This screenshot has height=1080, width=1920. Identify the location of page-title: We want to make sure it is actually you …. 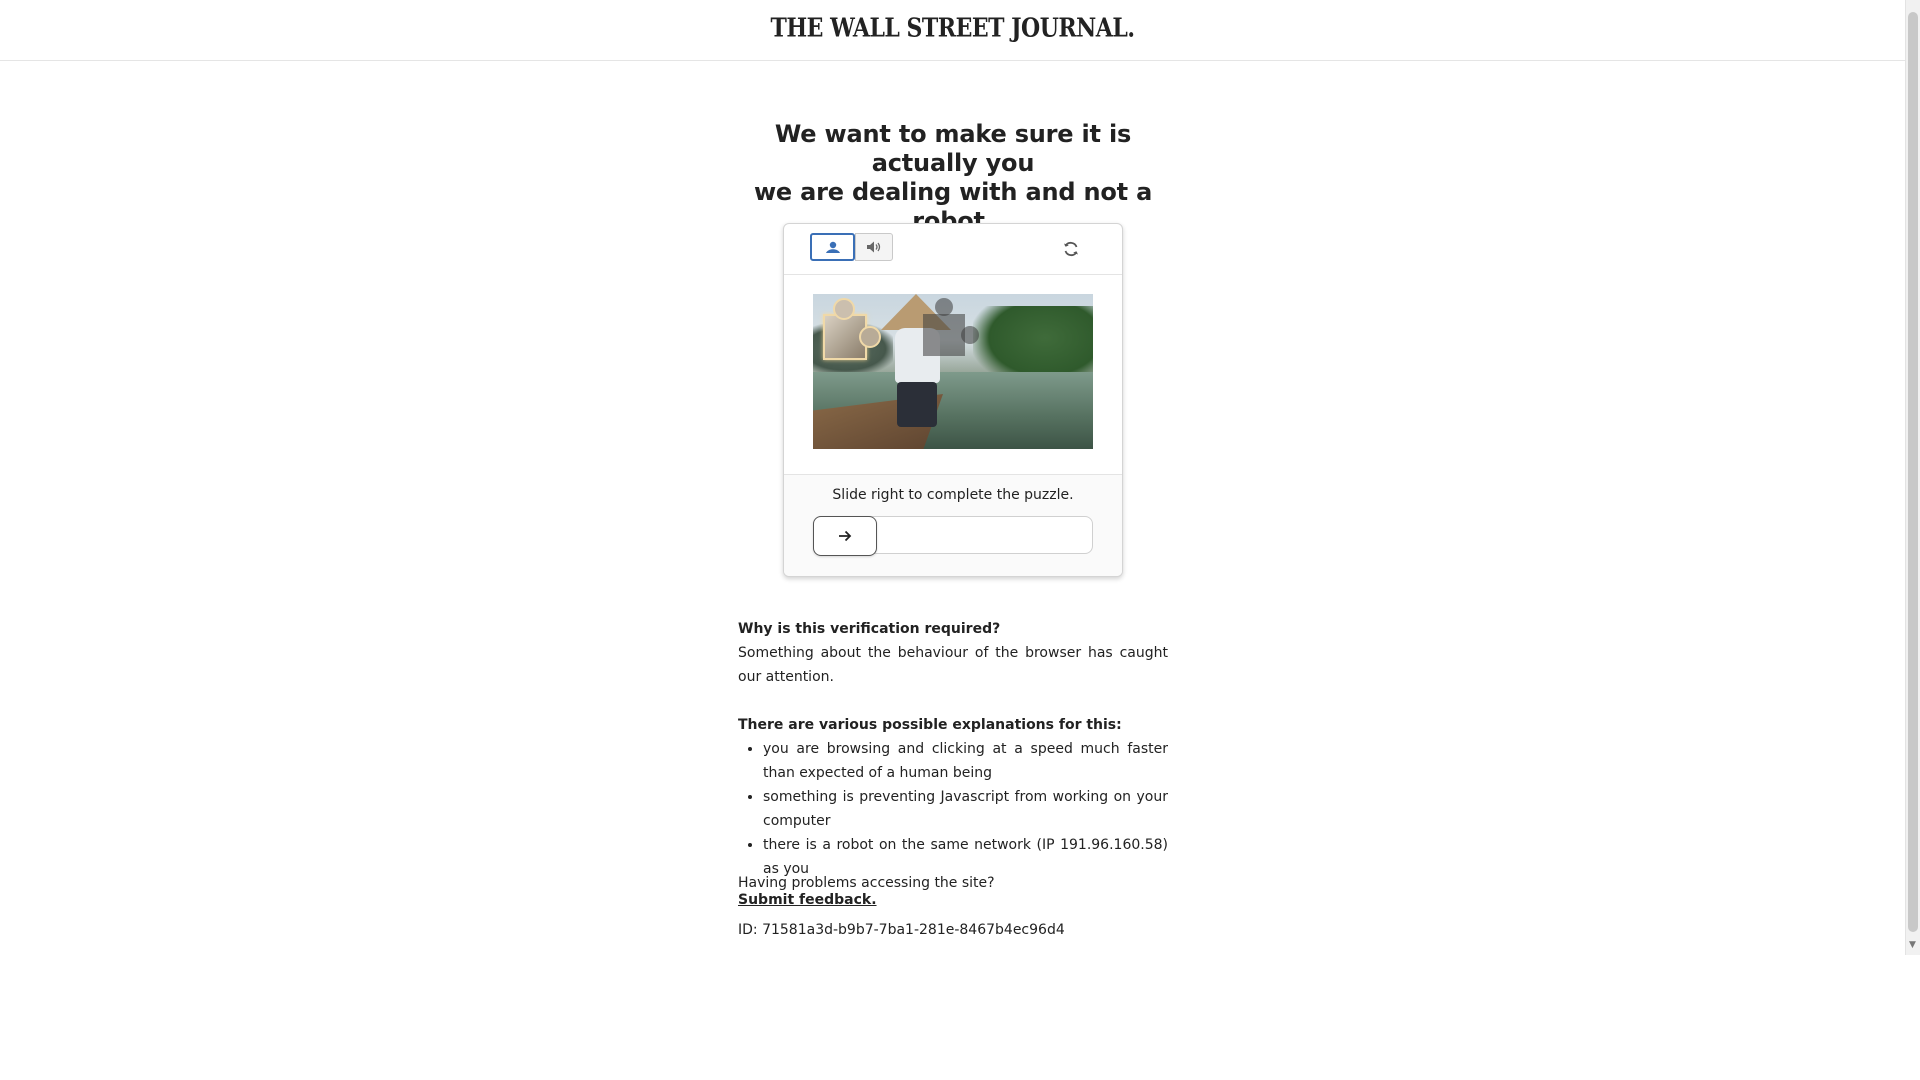
(953, 178).